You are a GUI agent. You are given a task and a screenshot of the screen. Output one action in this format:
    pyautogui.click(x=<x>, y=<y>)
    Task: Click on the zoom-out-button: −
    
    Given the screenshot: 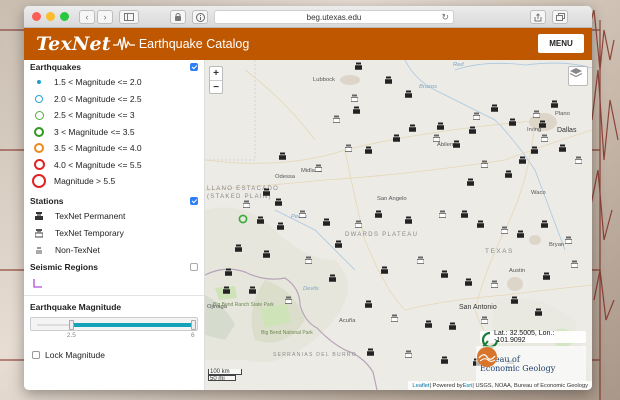 What is the action you would take?
    pyautogui.click(x=216, y=86)
    